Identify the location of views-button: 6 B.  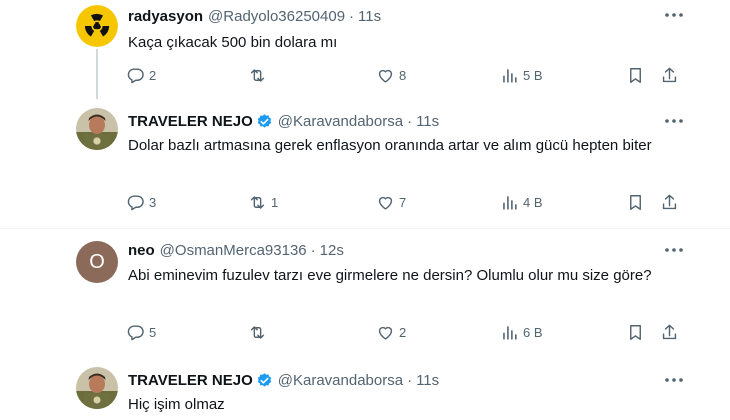
(521, 332).